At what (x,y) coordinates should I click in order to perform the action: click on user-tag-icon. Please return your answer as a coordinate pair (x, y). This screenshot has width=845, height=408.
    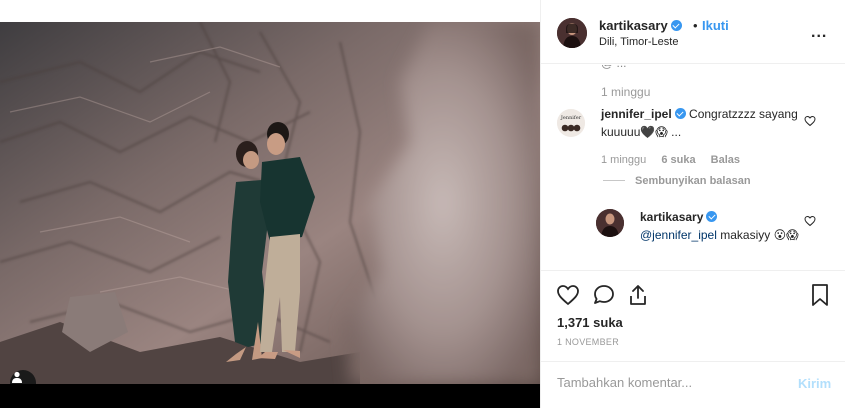
    Looking at the image, I should click on (17, 377).